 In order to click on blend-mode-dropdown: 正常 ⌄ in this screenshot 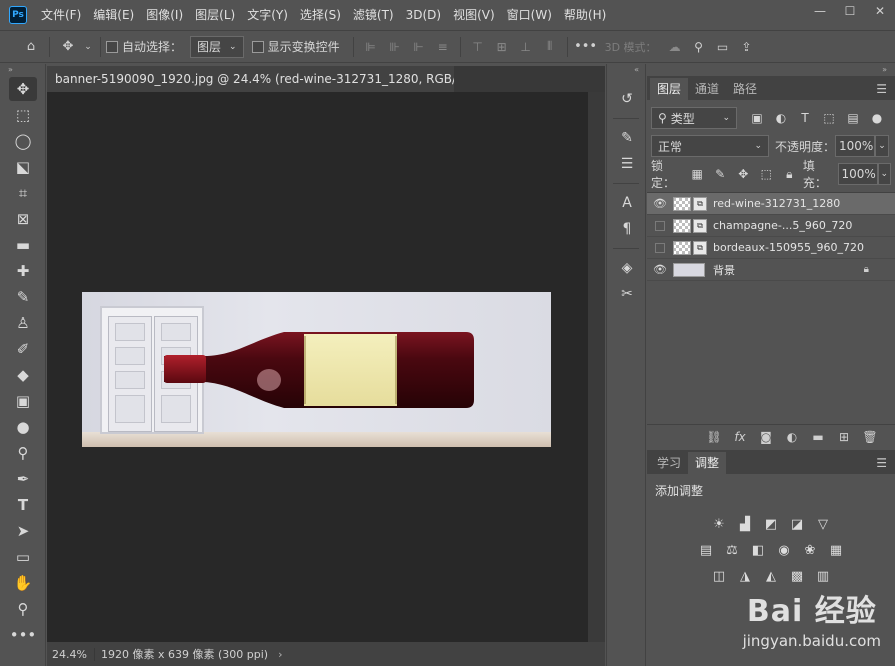, I will do `click(710, 146)`.